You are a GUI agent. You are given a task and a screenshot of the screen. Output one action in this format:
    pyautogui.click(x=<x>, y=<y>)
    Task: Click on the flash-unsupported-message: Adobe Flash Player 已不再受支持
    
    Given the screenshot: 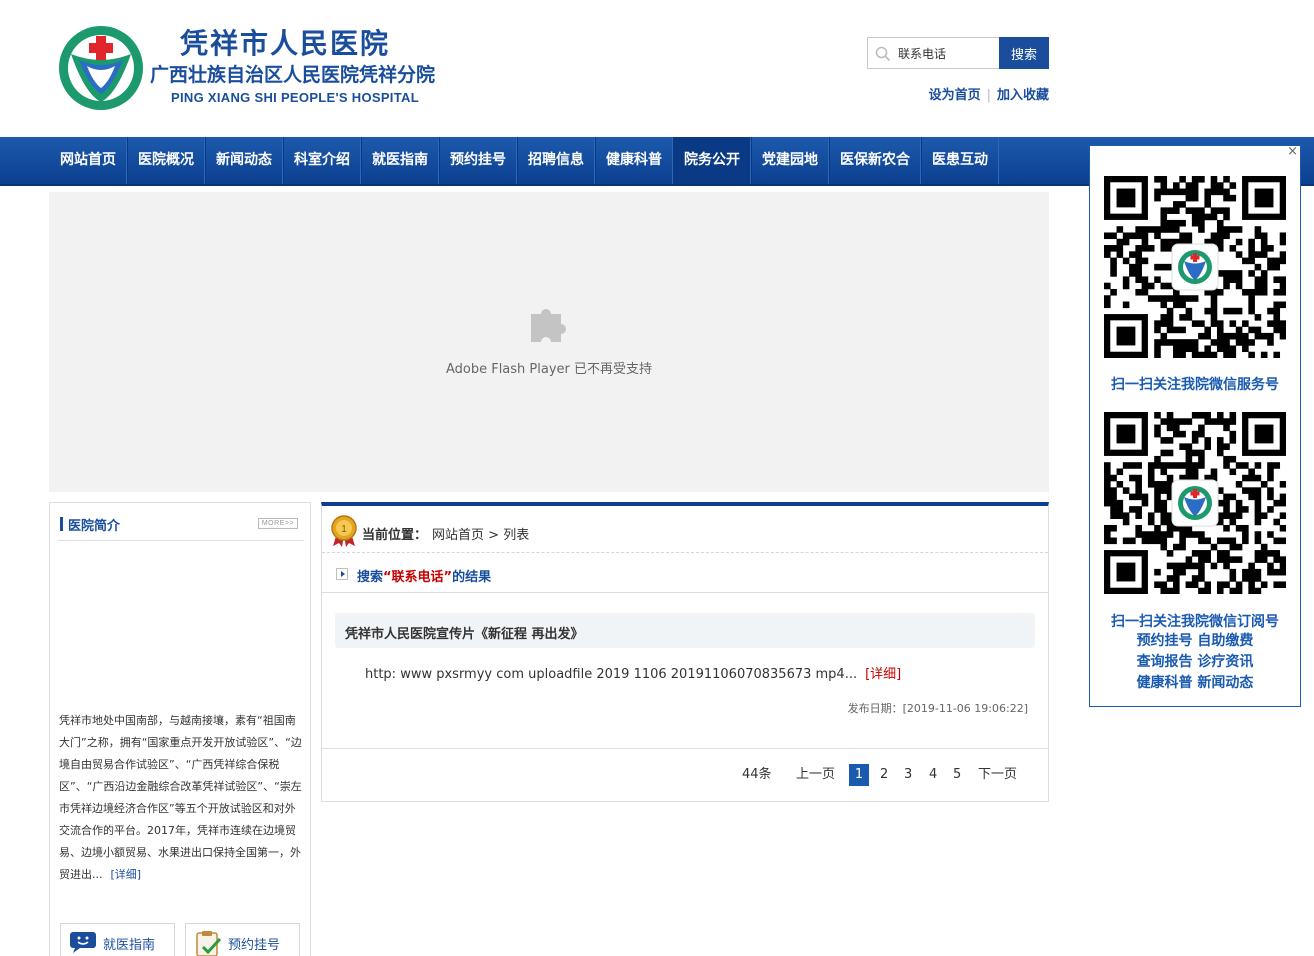 What is the action you would take?
    pyautogui.click(x=549, y=369)
    